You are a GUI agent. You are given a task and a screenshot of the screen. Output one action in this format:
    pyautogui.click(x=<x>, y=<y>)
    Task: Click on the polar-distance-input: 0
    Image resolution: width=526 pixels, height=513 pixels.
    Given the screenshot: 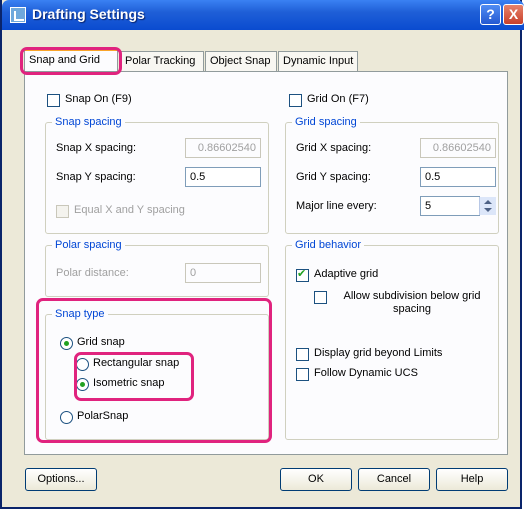 What is the action you would take?
    pyautogui.click(x=223, y=273)
    